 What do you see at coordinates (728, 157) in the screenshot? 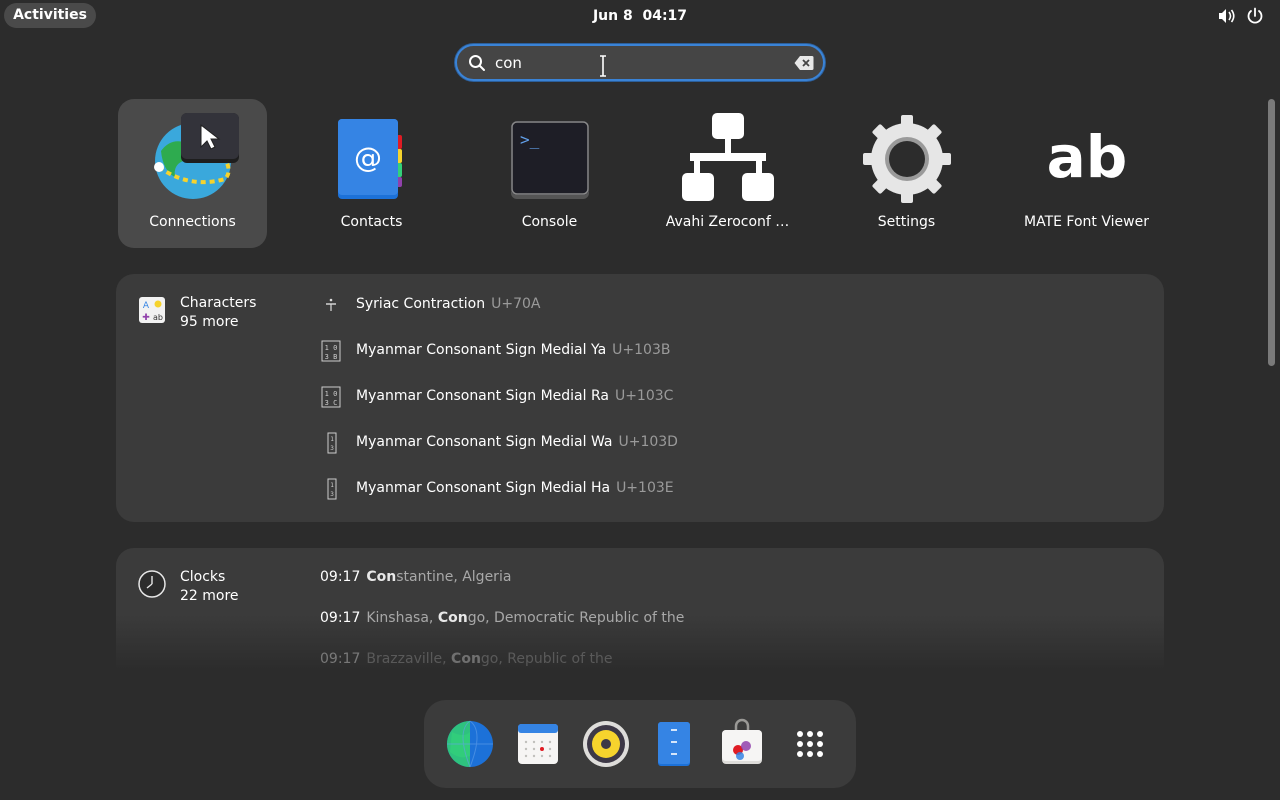
I see `network-icon` at bounding box center [728, 157].